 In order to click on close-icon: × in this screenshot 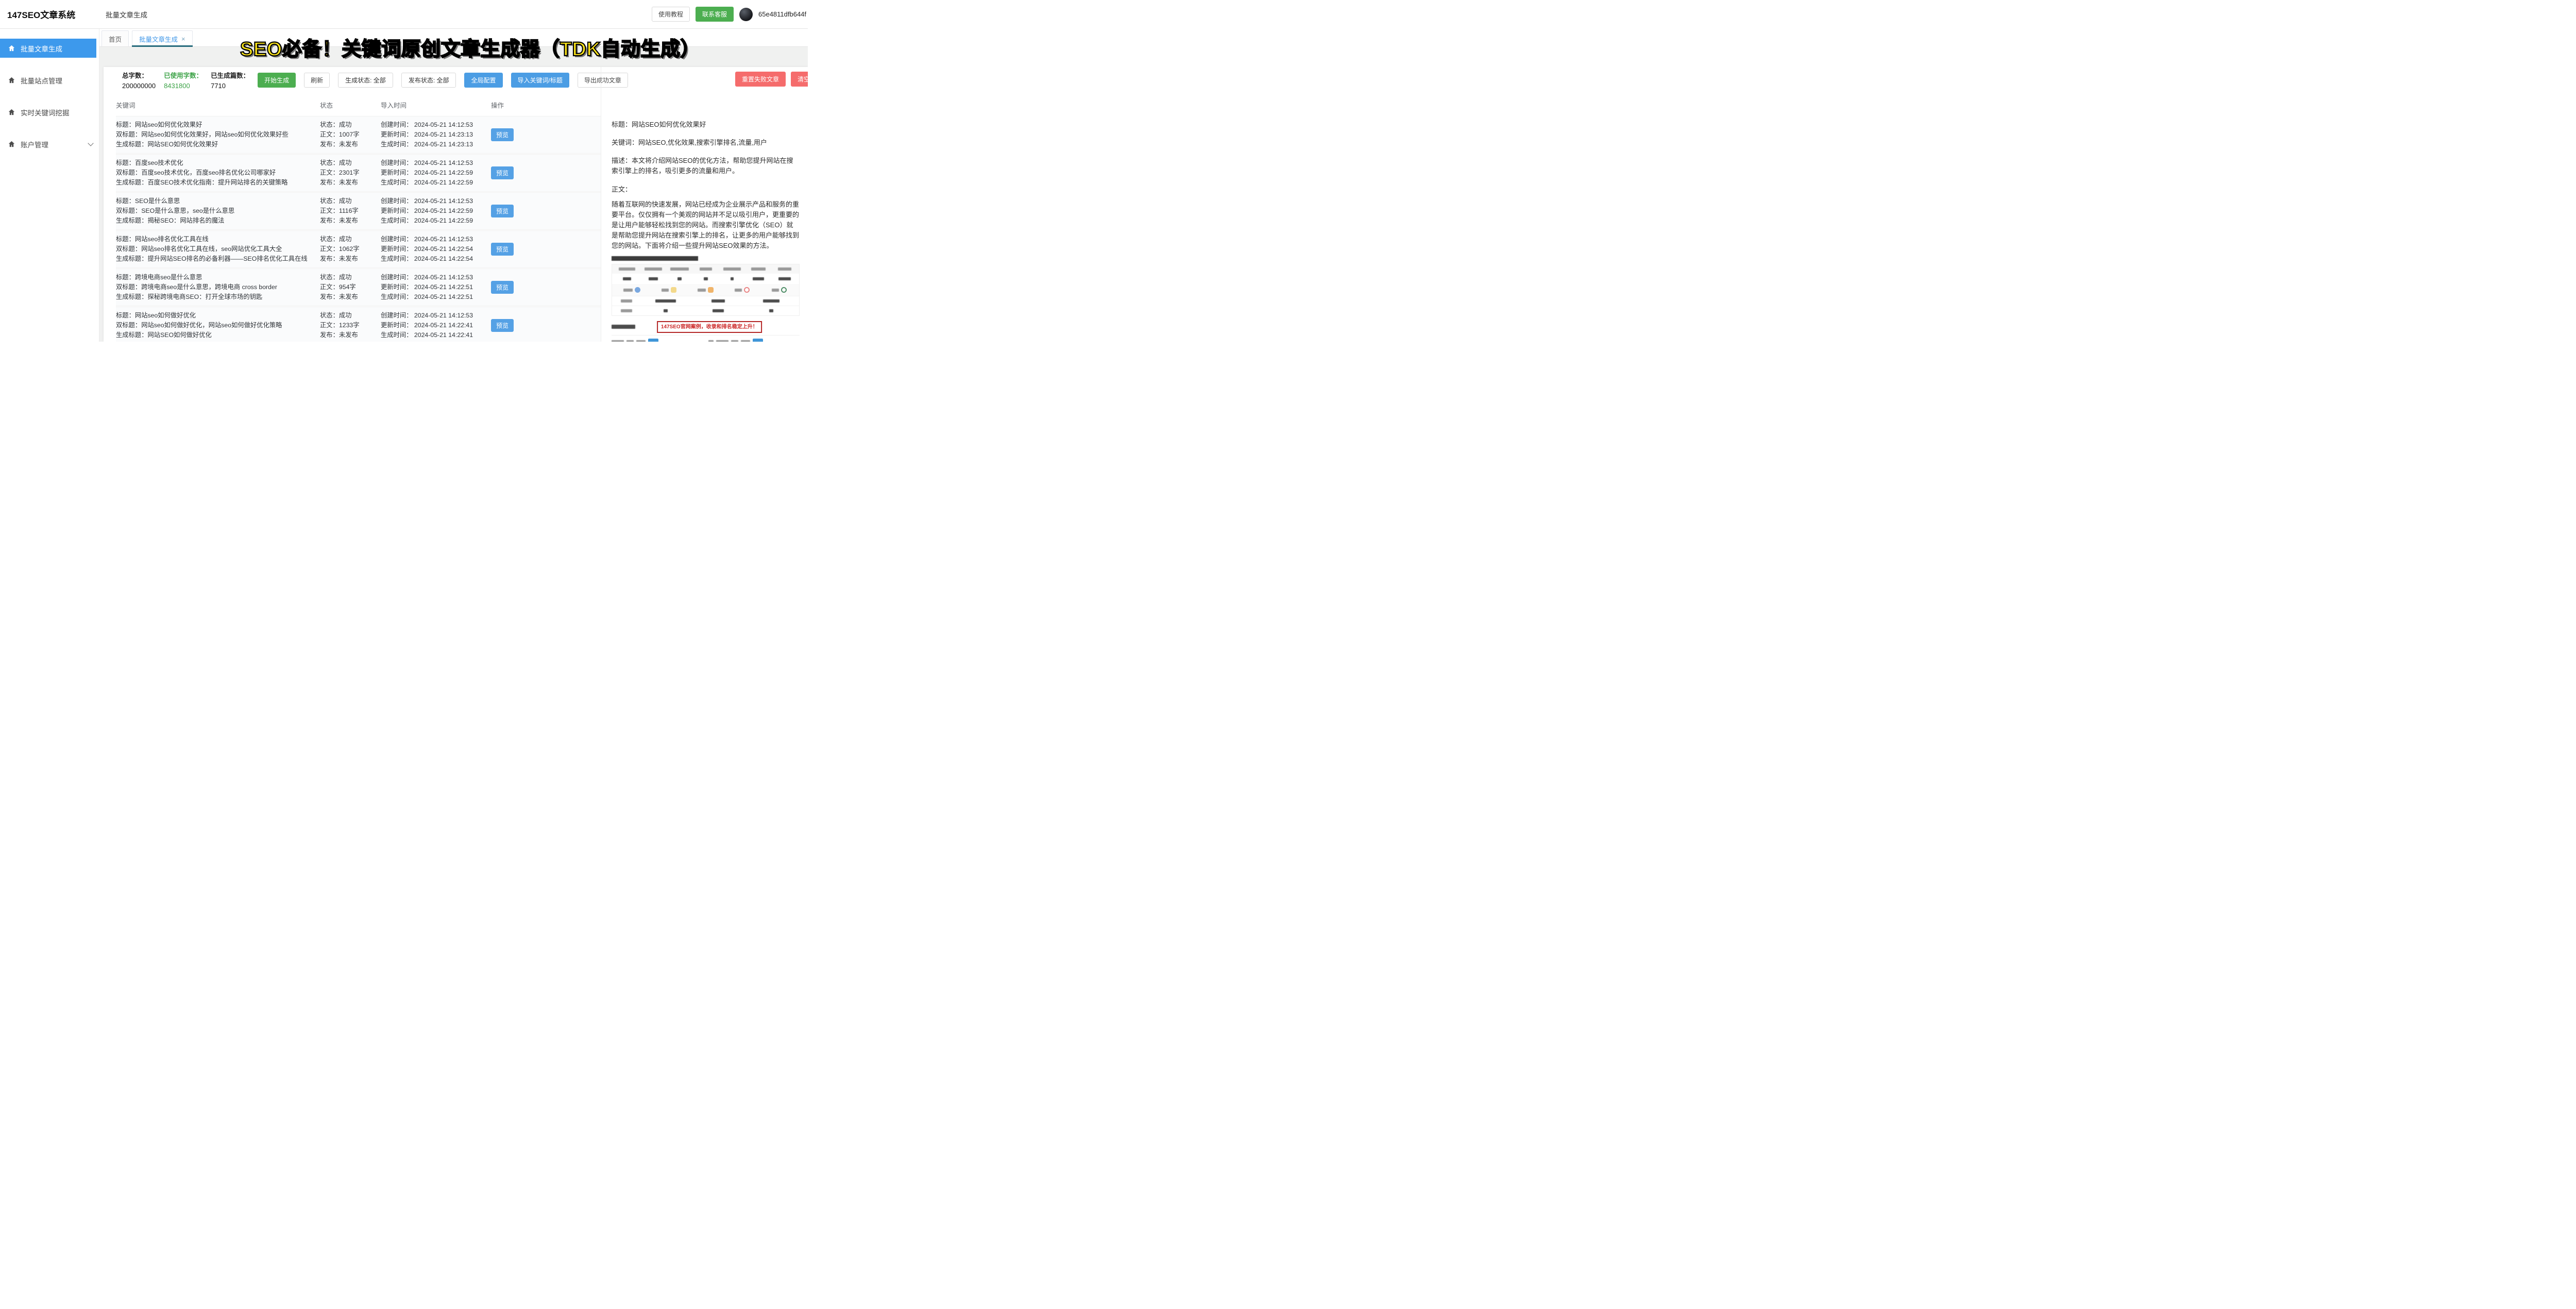, I will do `click(183, 39)`.